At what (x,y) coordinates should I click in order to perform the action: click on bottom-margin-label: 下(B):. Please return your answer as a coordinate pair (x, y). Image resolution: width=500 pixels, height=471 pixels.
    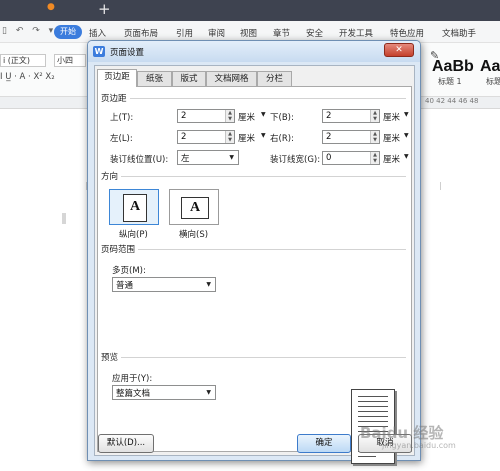
    Looking at the image, I should click on (282, 118).